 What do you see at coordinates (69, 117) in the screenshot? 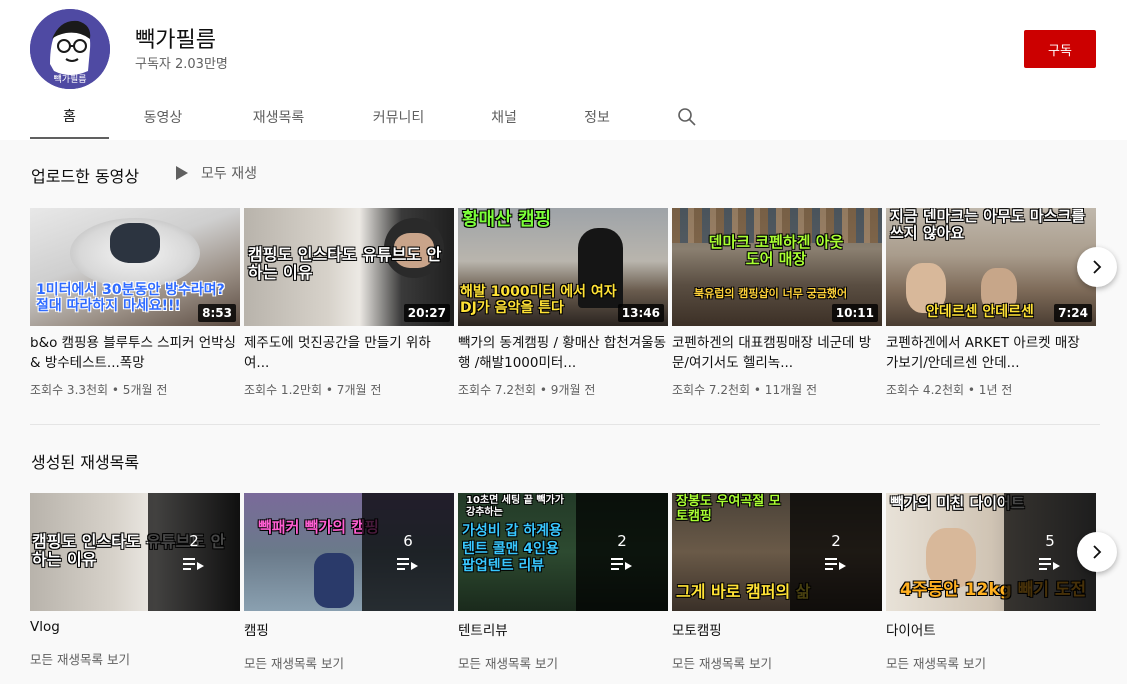
I see `tab-home: 홈` at bounding box center [69, 117].